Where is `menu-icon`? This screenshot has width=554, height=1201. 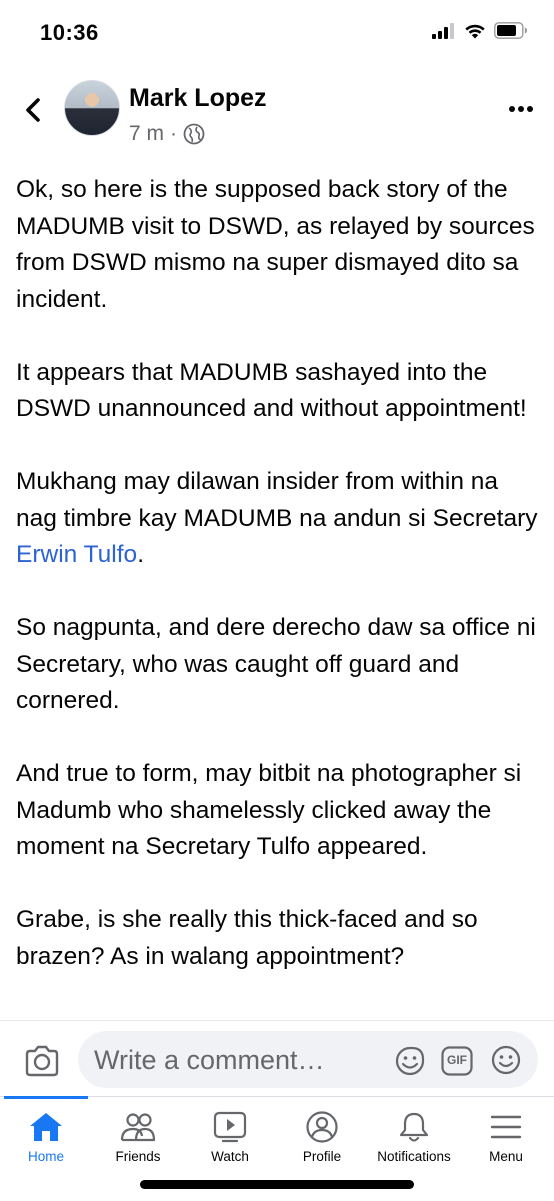
menu-icon is located at coordinates (506, 1127).